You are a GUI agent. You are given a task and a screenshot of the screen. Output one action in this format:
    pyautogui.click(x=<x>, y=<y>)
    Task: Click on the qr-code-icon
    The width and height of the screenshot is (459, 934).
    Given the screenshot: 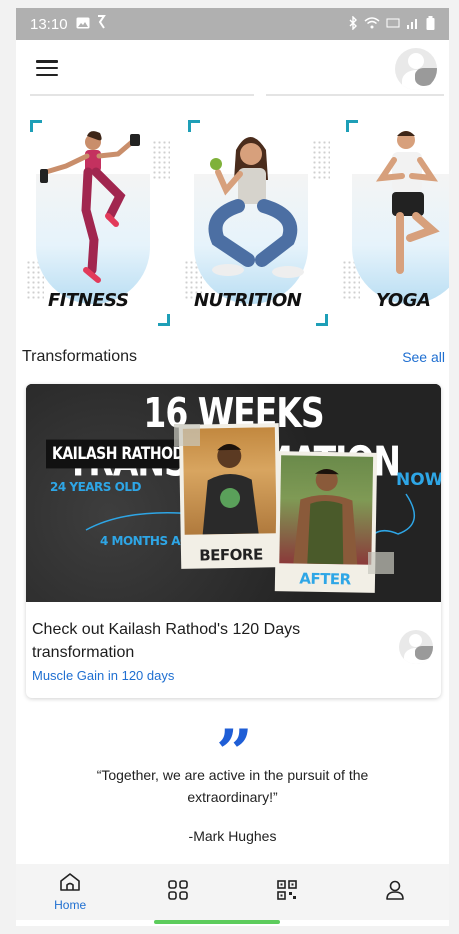 What is the action you would take?
    pyautogui.click(x=287, y=892)
    